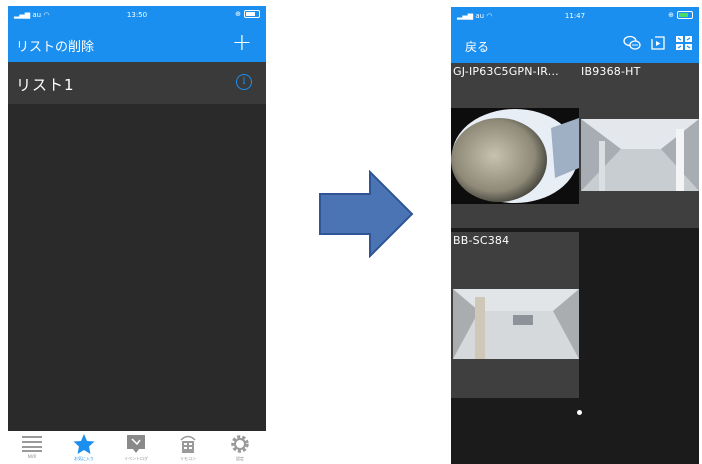  I want to click on event-log-icon, so click(136, 444).